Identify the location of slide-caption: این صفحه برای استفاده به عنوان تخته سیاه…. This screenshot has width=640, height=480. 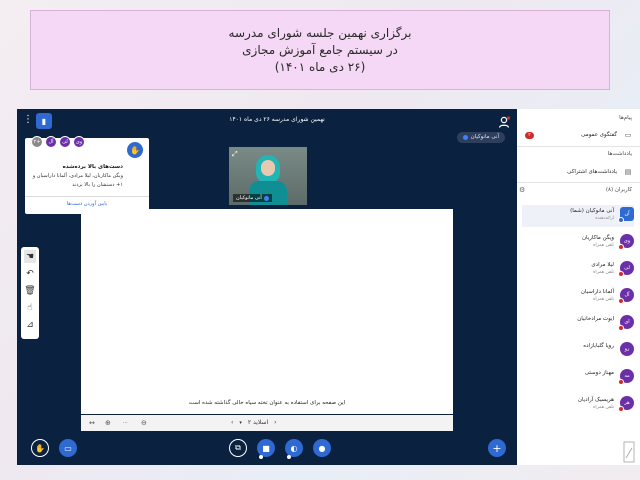
(267, 403).